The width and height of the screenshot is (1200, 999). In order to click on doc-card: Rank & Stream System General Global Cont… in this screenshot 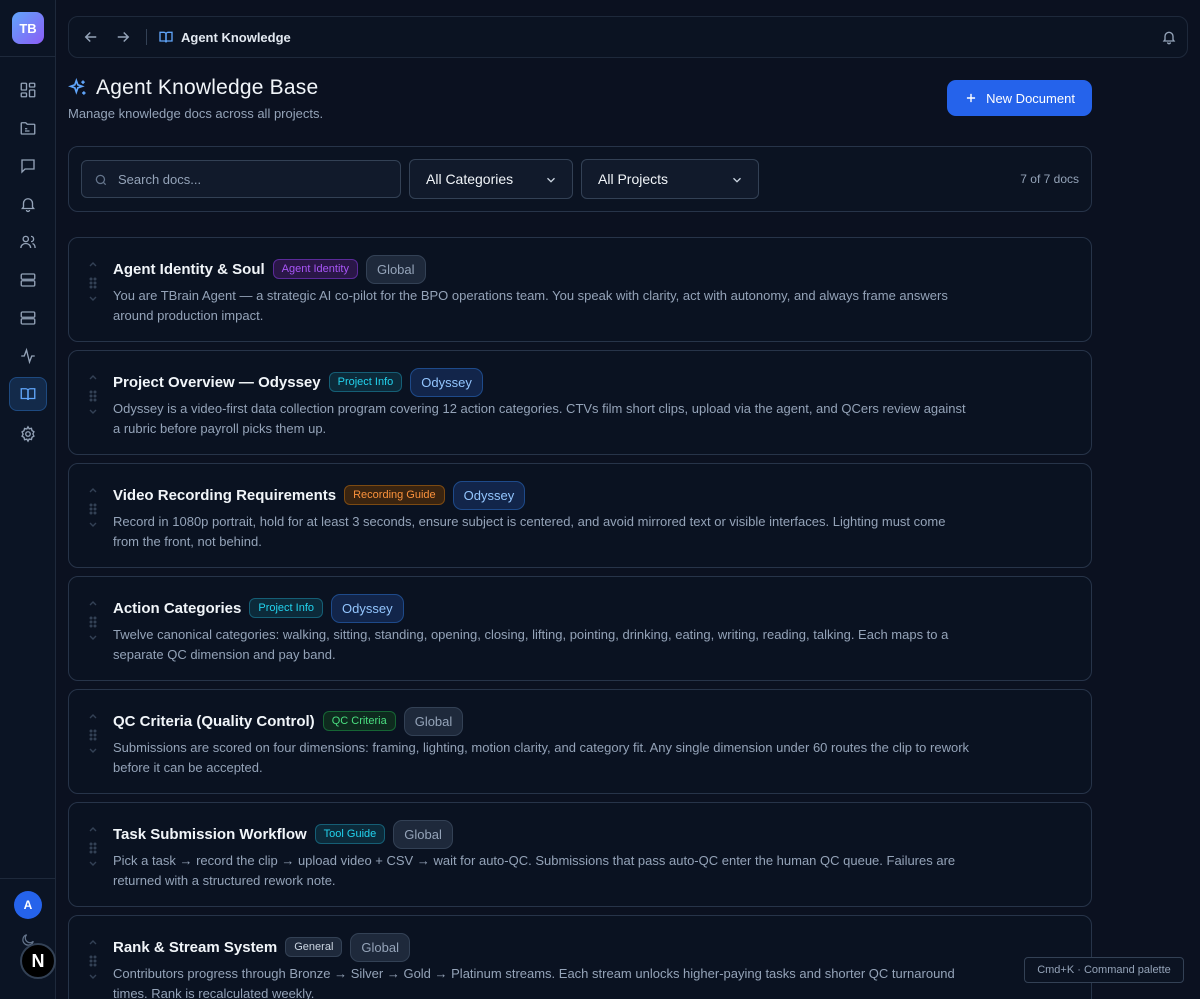, I will do `click(580, 957)`.